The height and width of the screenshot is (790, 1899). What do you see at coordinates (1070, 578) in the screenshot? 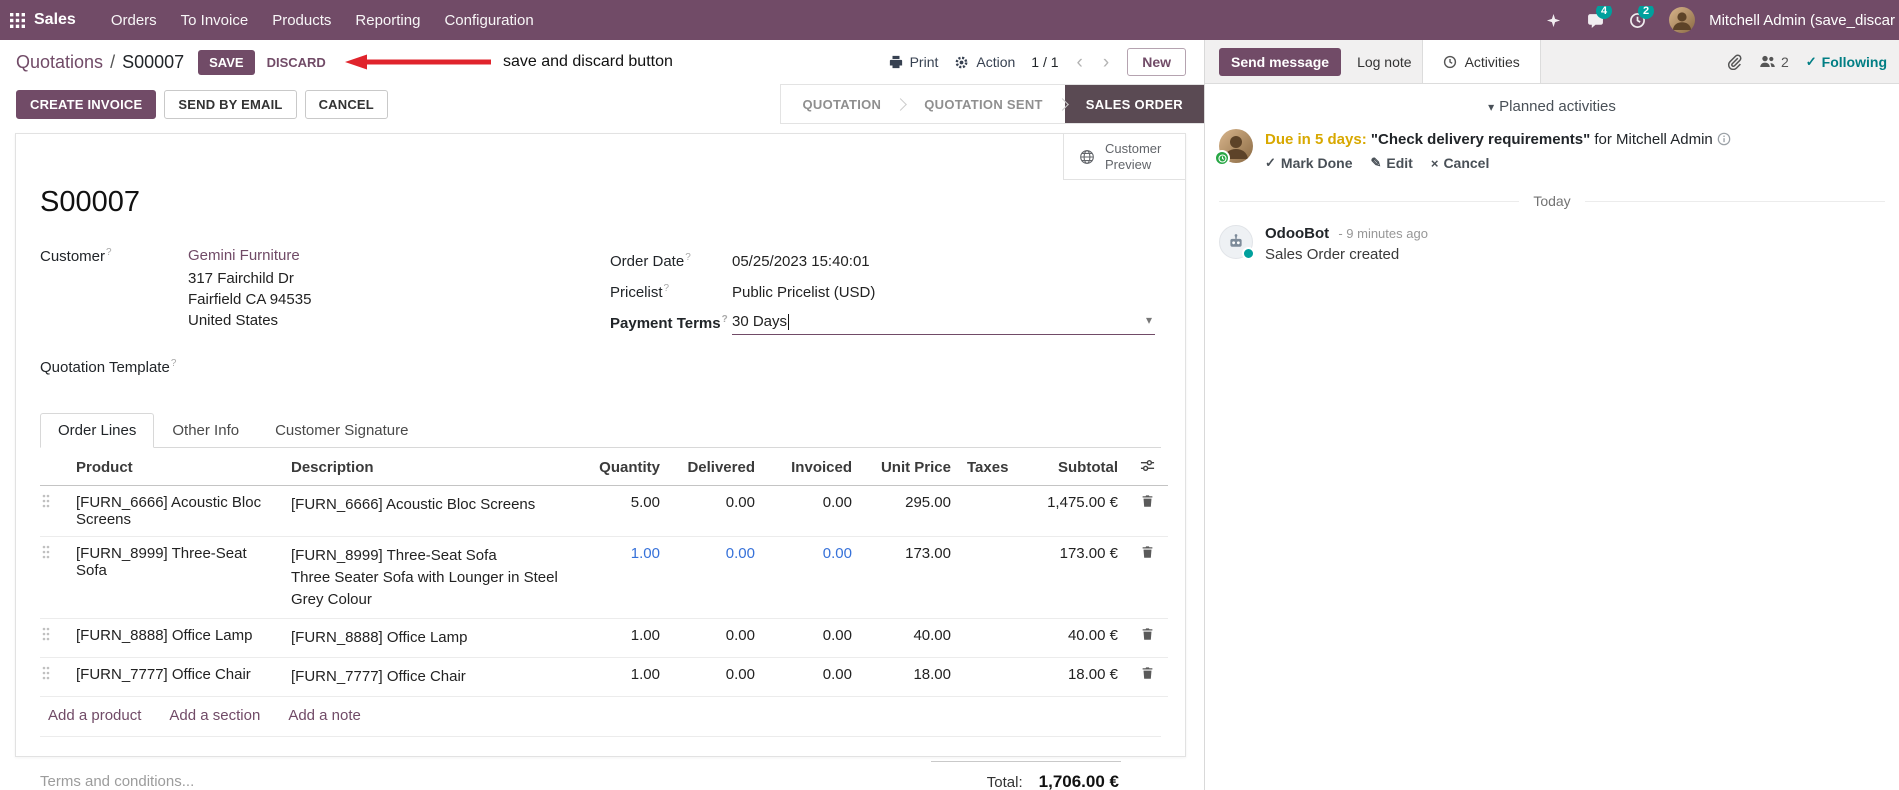
I see `order-line-subtotal: 173.00 €` at bounding box center [1070, 578].